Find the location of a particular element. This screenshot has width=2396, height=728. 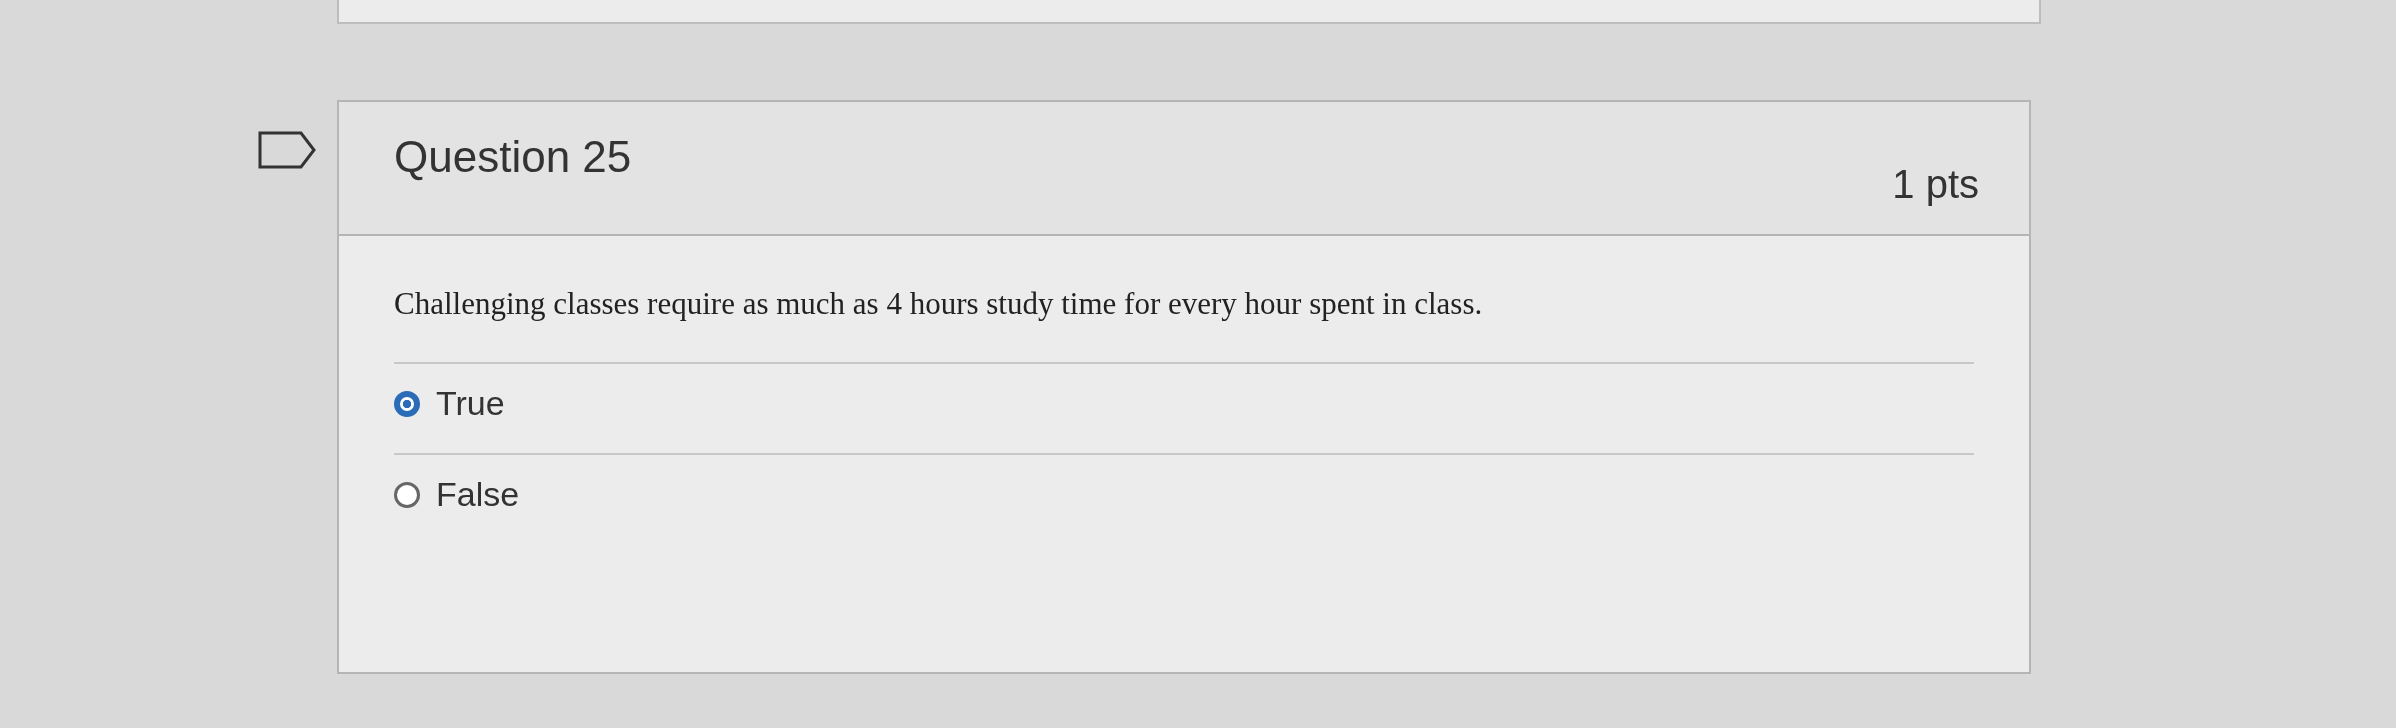

flag-icon is located at coordinates (287, 150).